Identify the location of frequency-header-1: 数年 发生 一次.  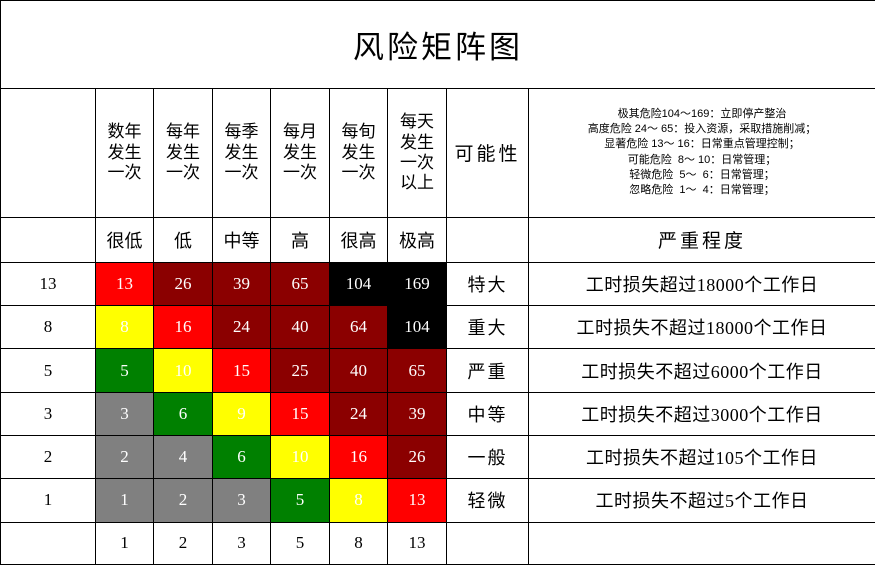
(124, 152).